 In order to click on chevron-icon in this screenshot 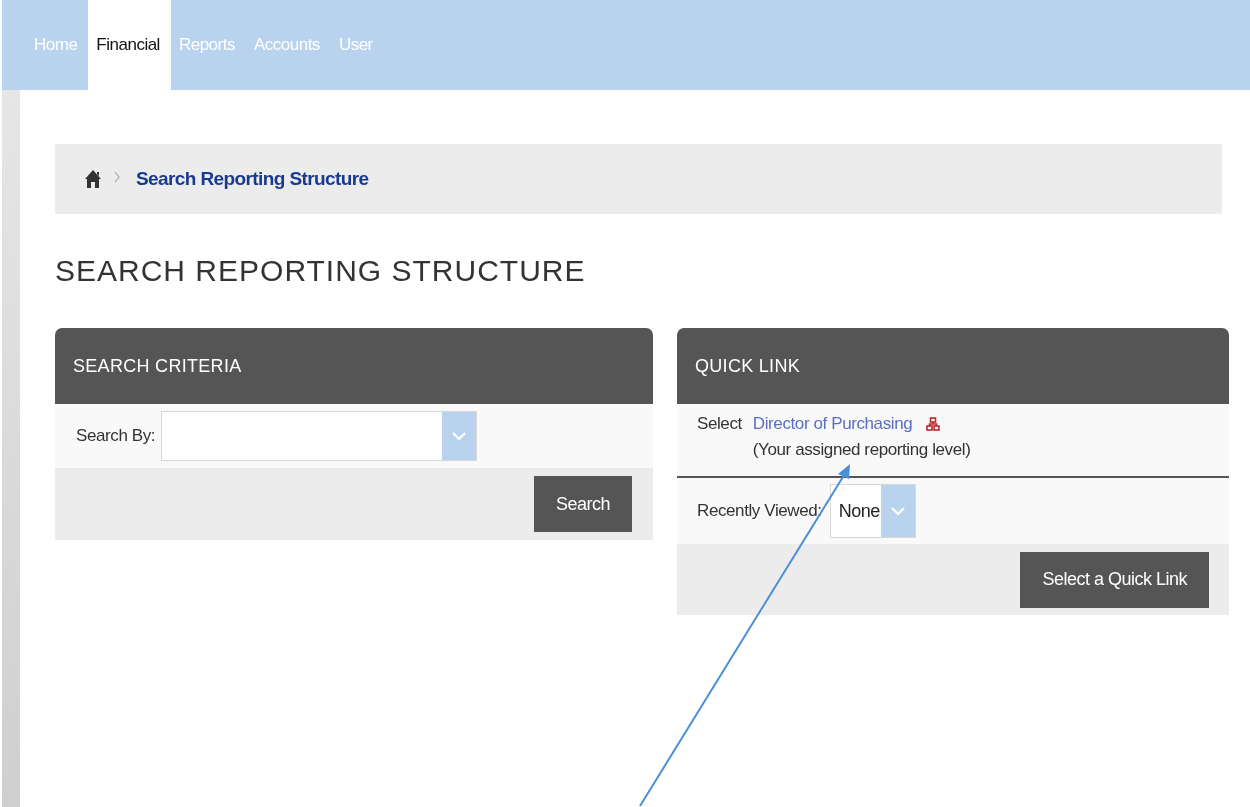, I will do `click(117, 177)`.